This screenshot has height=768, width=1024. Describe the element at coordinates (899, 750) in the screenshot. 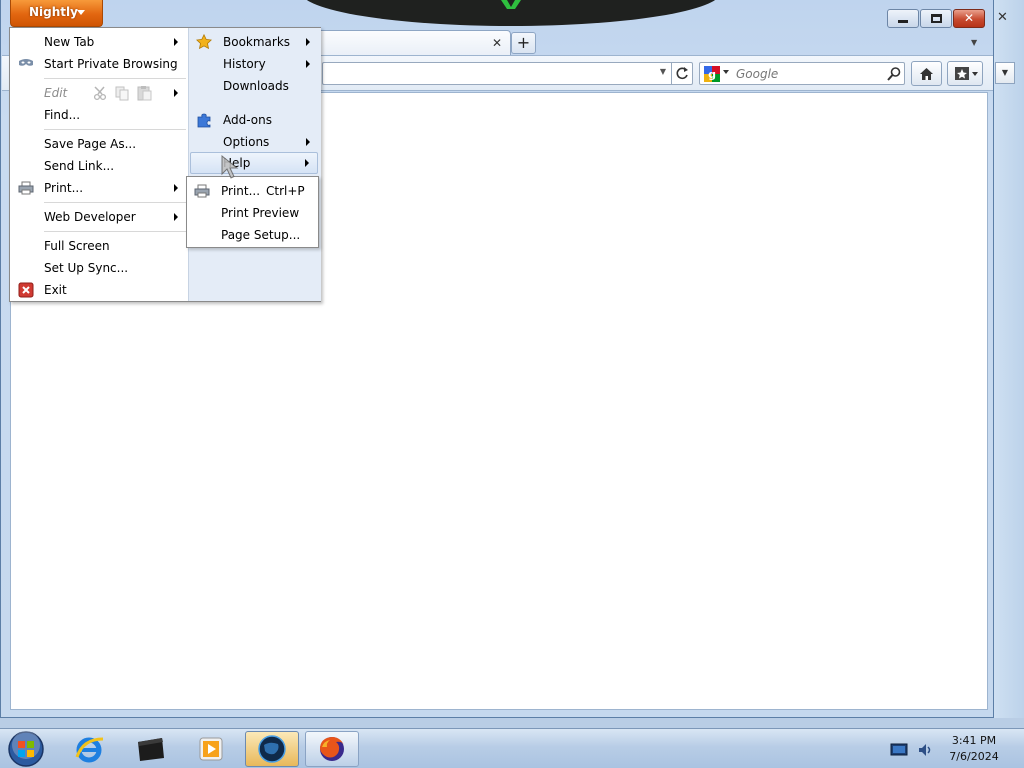

I see `network-icon` at that location.